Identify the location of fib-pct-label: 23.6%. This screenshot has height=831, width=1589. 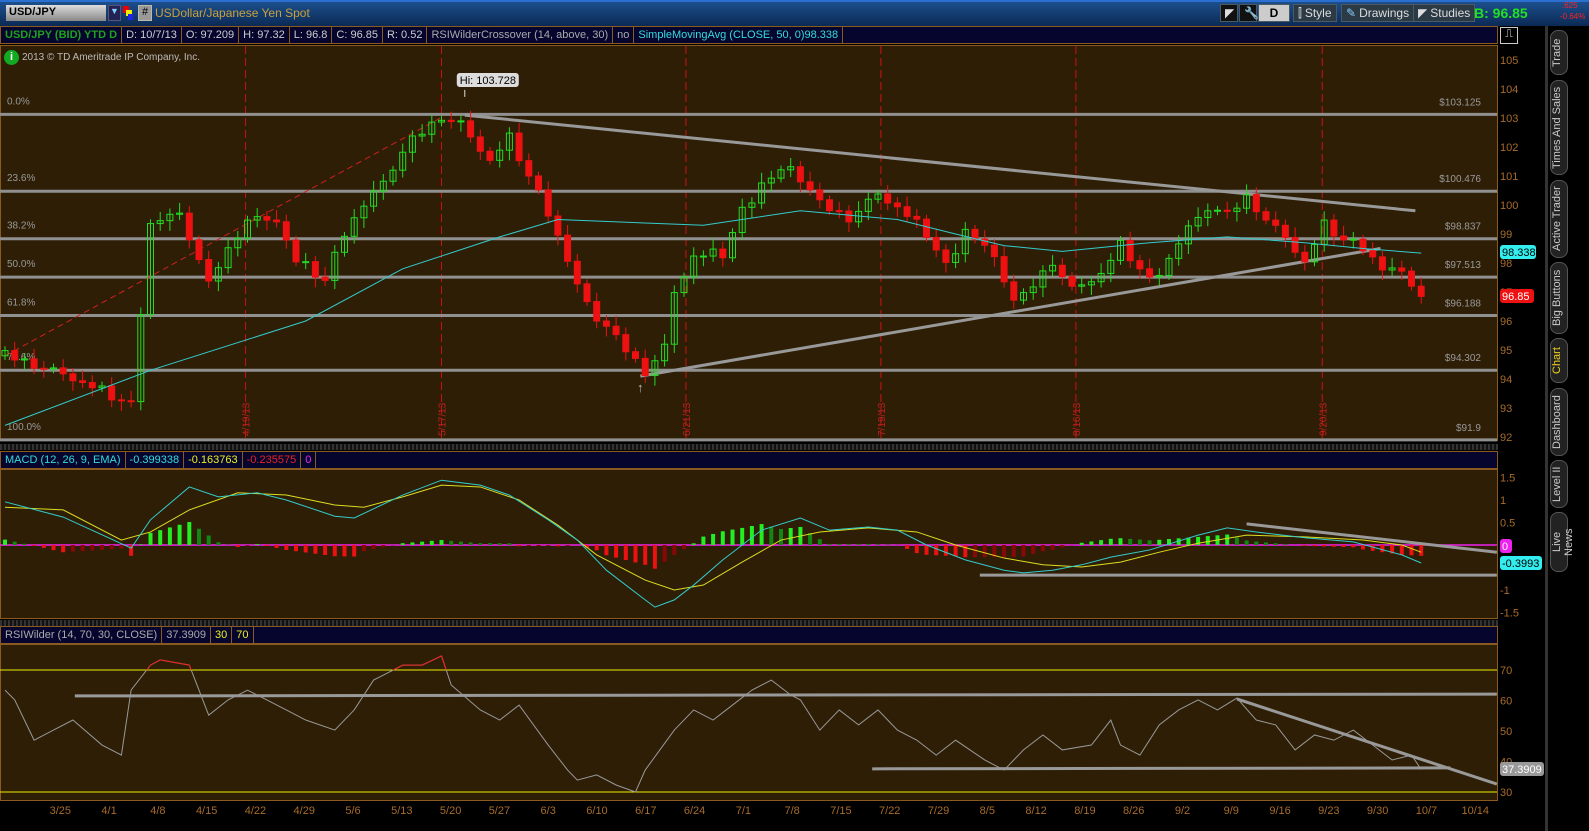
(21, 178).